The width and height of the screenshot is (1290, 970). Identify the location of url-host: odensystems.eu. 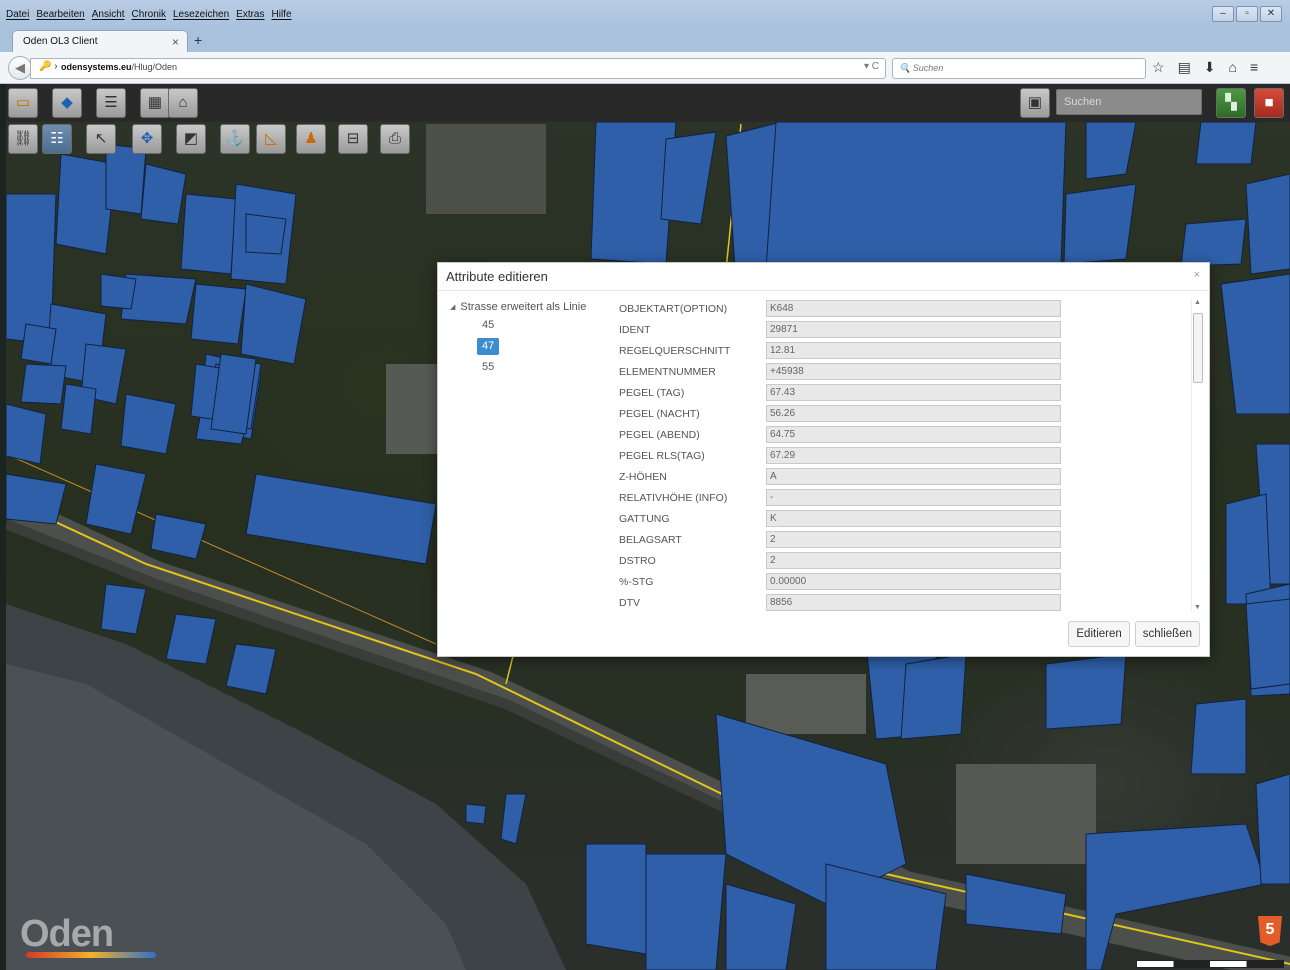
(96, 67).